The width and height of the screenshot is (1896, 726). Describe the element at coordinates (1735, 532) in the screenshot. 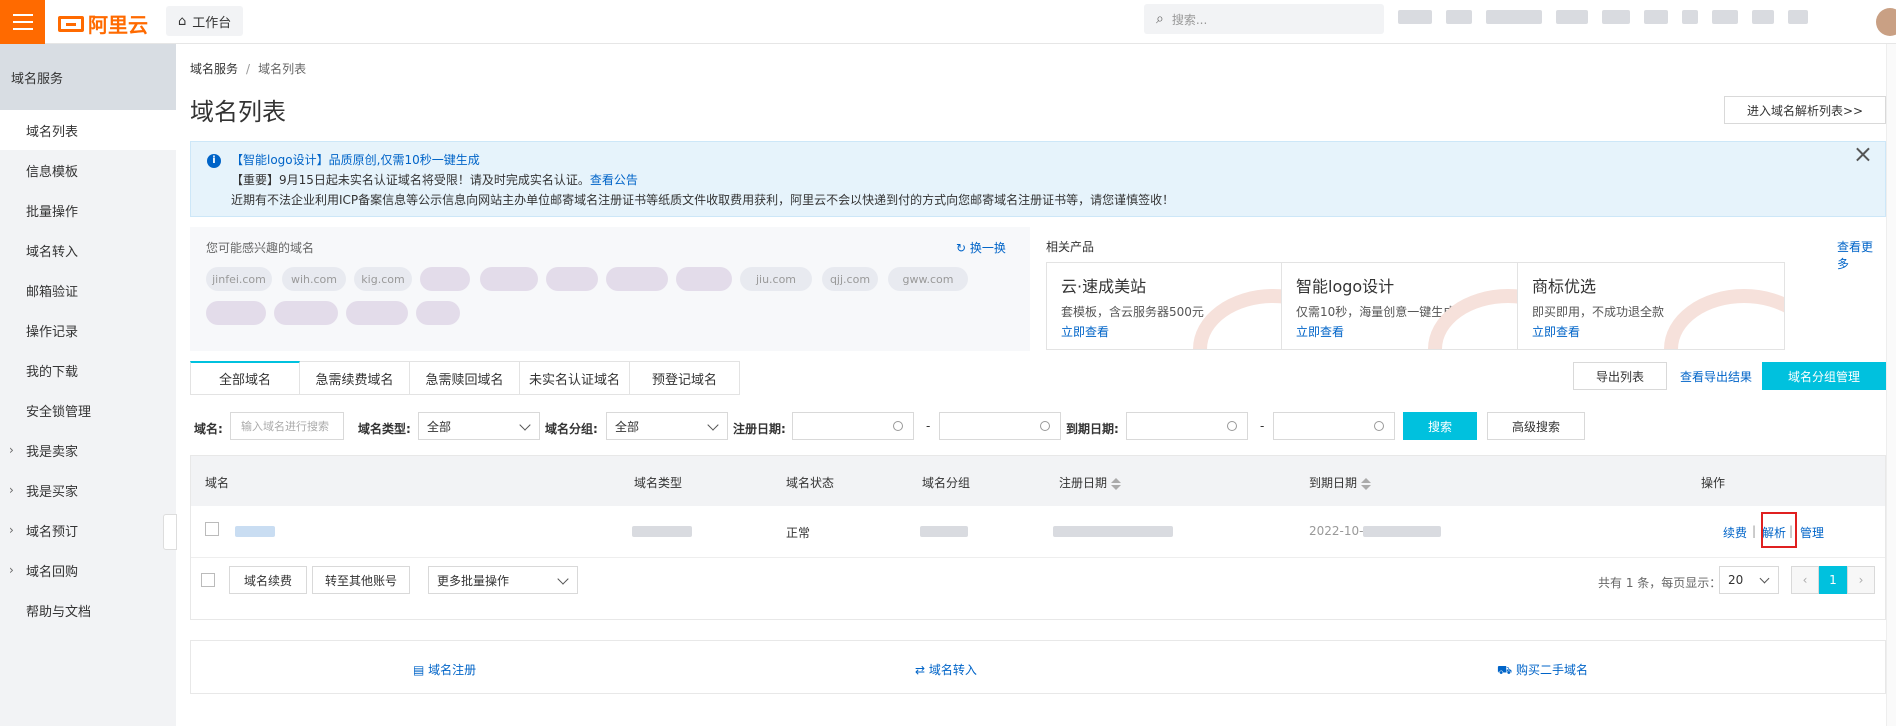

I see `renew-link: 续费` at that location.